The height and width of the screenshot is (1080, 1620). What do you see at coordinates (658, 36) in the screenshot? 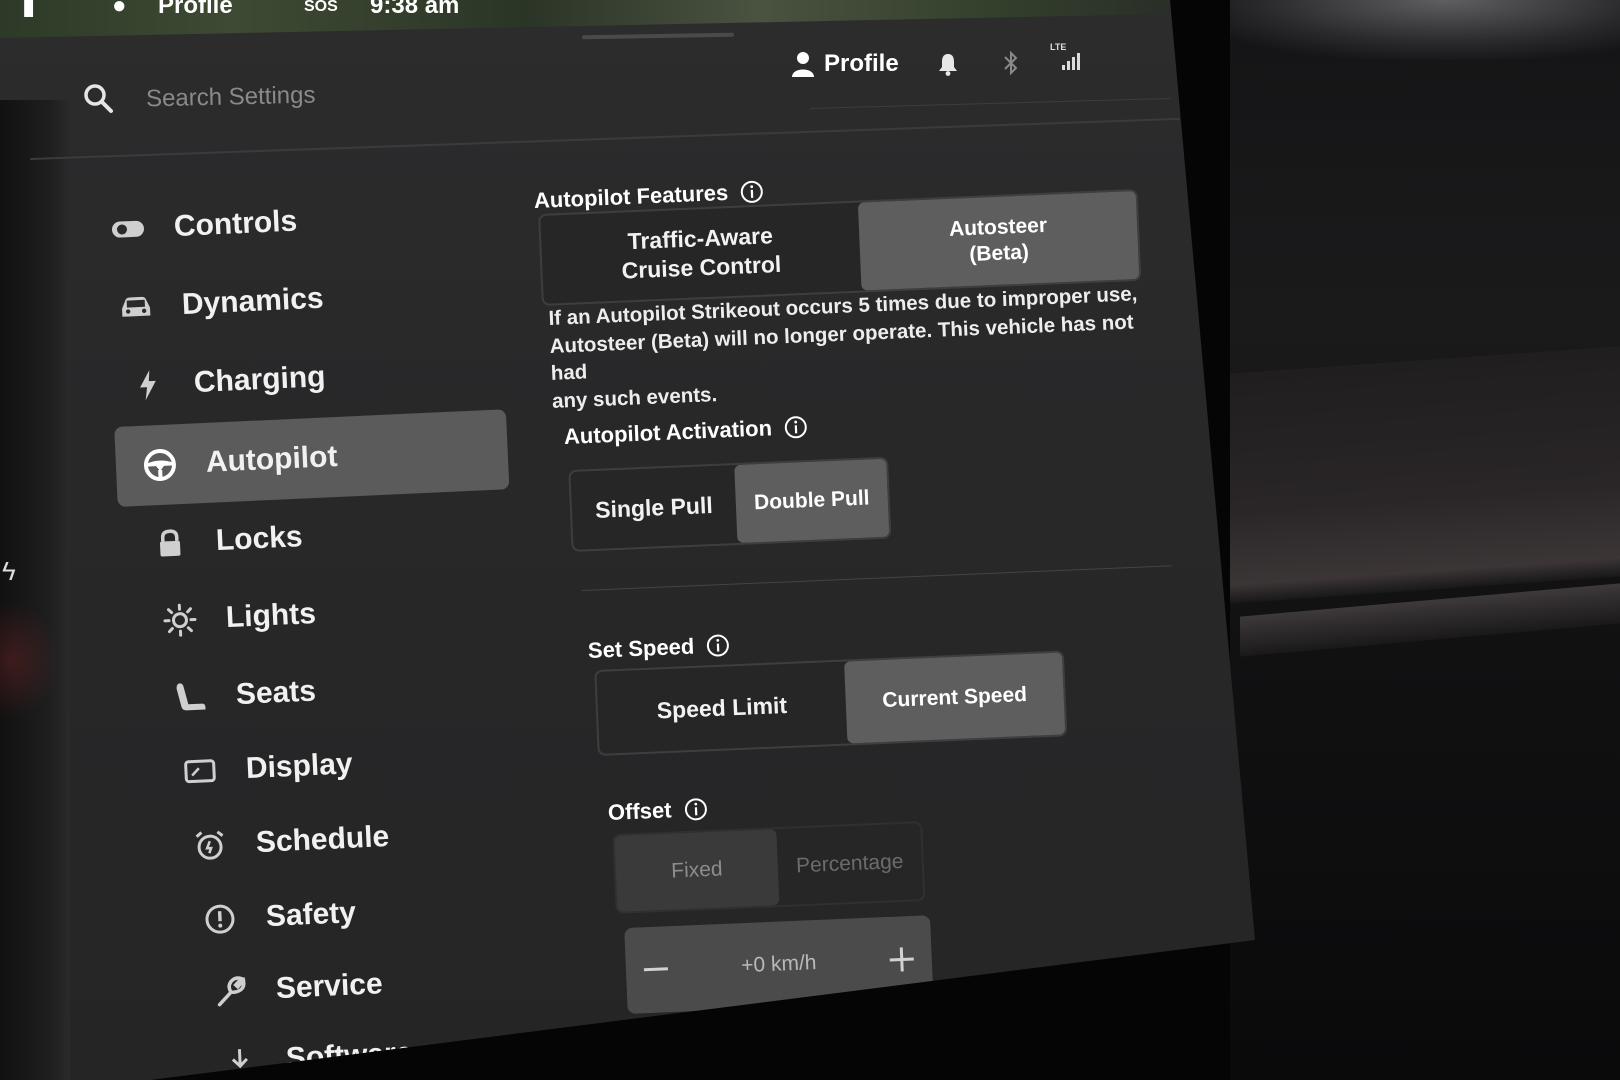
I see `drag-handle` at bounding box center [658, 36].